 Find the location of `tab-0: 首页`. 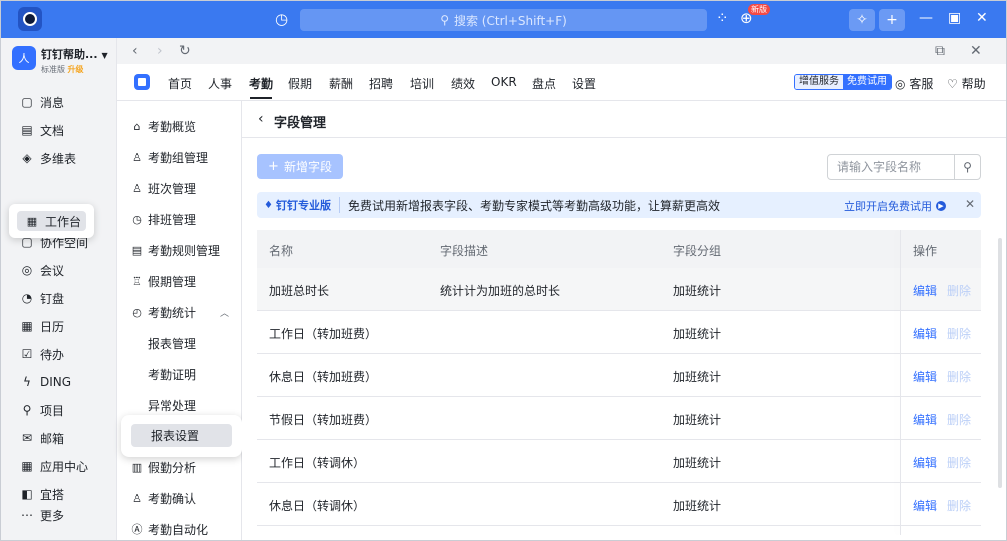

tab-0: 首页 is located at coordinates (180, 83).